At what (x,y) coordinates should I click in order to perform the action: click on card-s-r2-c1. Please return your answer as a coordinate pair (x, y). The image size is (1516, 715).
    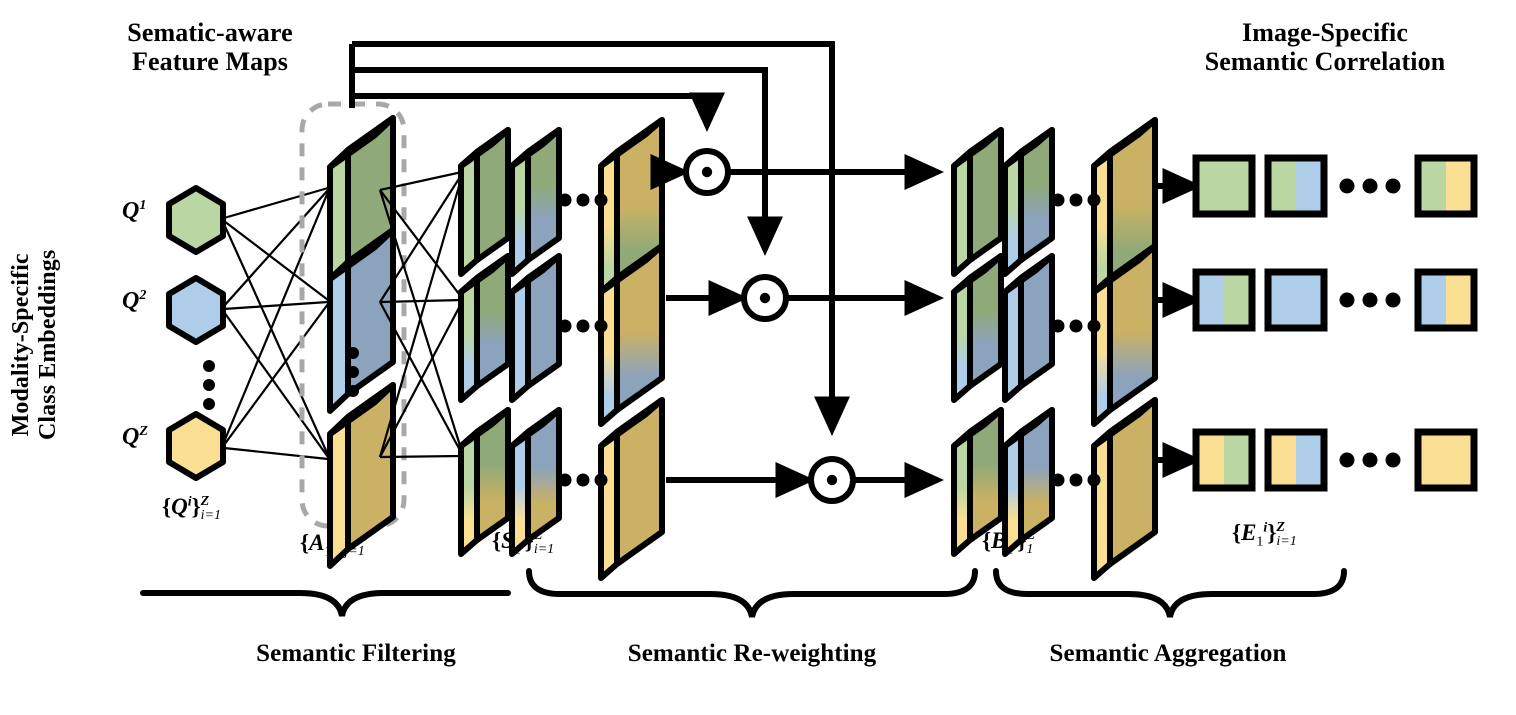
    Looking at the image, I should click on (484, 328).